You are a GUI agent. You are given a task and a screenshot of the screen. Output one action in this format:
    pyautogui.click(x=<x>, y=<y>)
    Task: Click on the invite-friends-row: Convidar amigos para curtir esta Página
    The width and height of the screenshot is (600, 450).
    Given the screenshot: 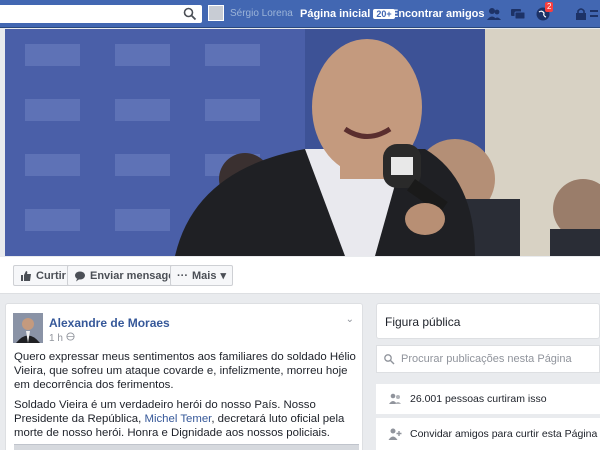 What is the action you would take?
    pyautogui.click(x=488, y=434)
    